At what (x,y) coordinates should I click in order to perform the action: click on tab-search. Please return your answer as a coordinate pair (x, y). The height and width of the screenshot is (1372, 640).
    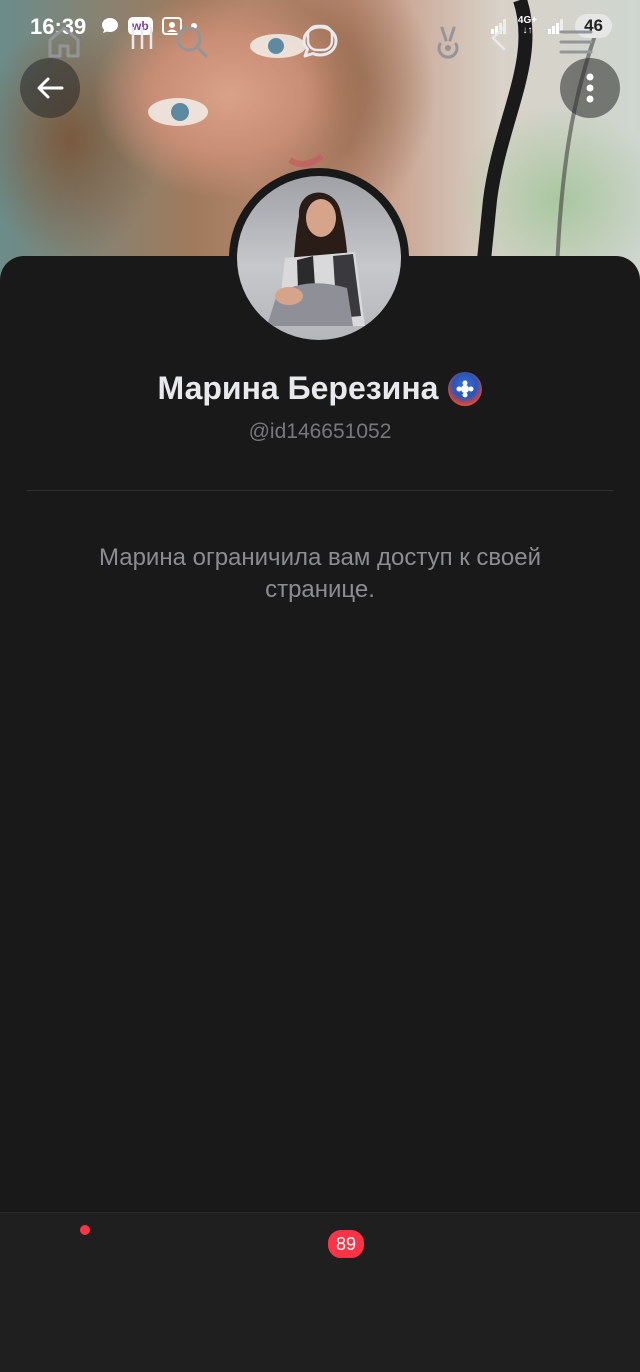
    Looking at the image, I should click on (192, 42).